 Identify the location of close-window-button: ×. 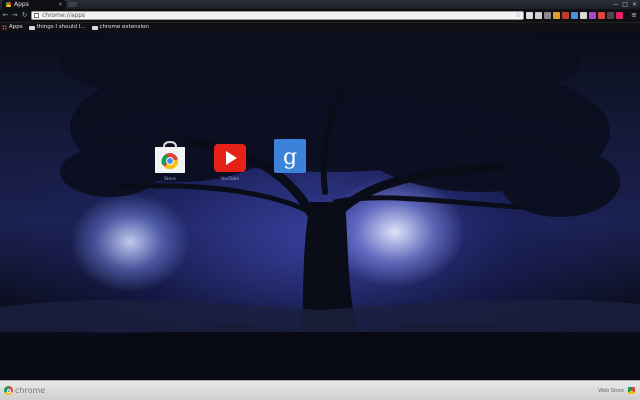
(634, 4).